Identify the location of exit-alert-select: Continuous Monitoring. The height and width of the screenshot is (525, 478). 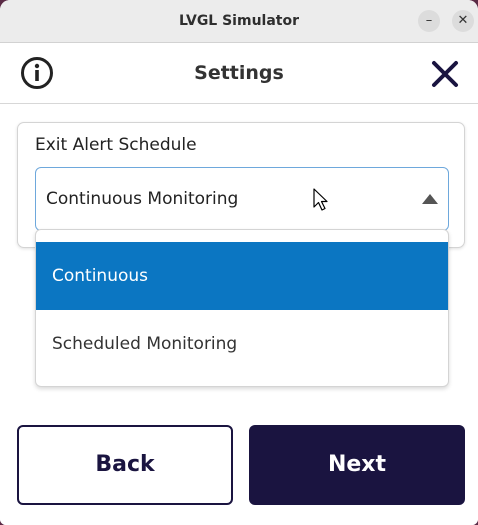
(242, 199).